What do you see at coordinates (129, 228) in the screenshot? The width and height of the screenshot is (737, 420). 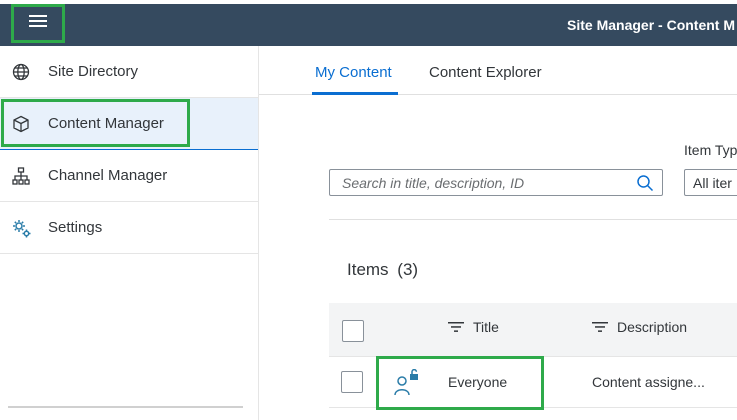 I see `sidebar-item-settings: Settings` at bounding box center [129, 228].